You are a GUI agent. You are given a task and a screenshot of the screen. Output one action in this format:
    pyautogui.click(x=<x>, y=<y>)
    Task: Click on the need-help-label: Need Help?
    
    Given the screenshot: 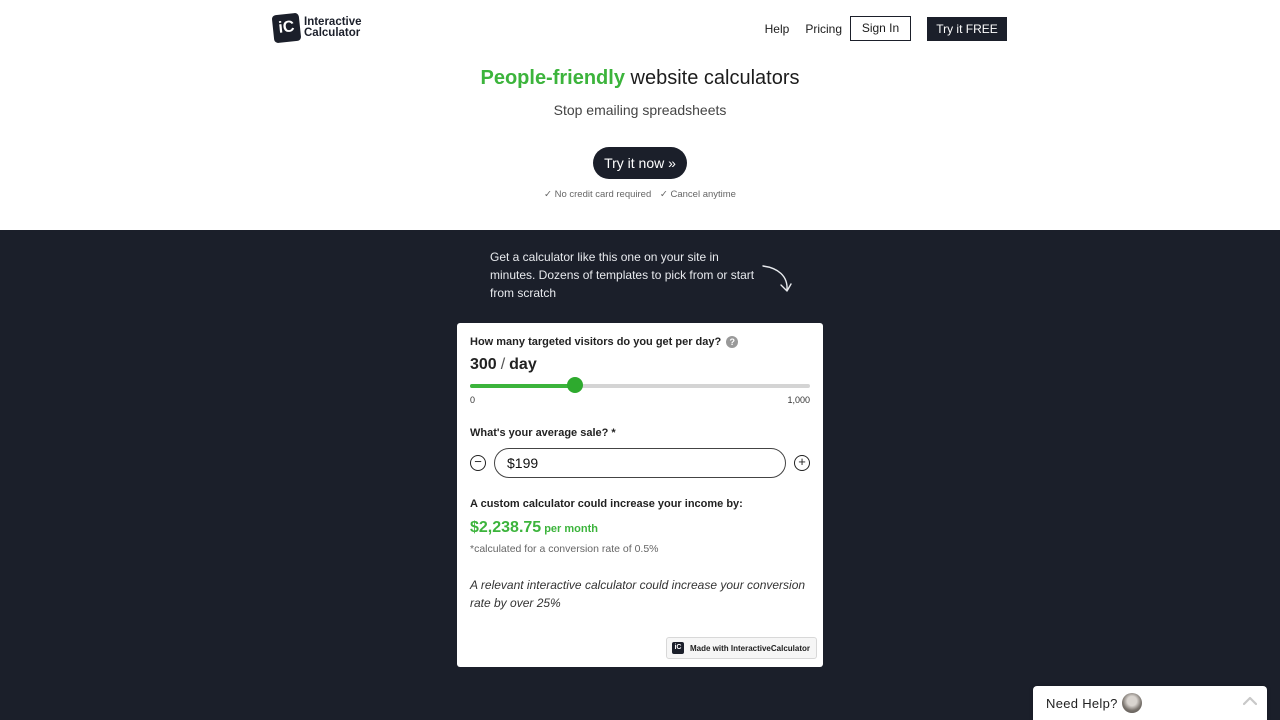 What is the action you would take?
    pyautogui.click(x=1082, y=703)
    